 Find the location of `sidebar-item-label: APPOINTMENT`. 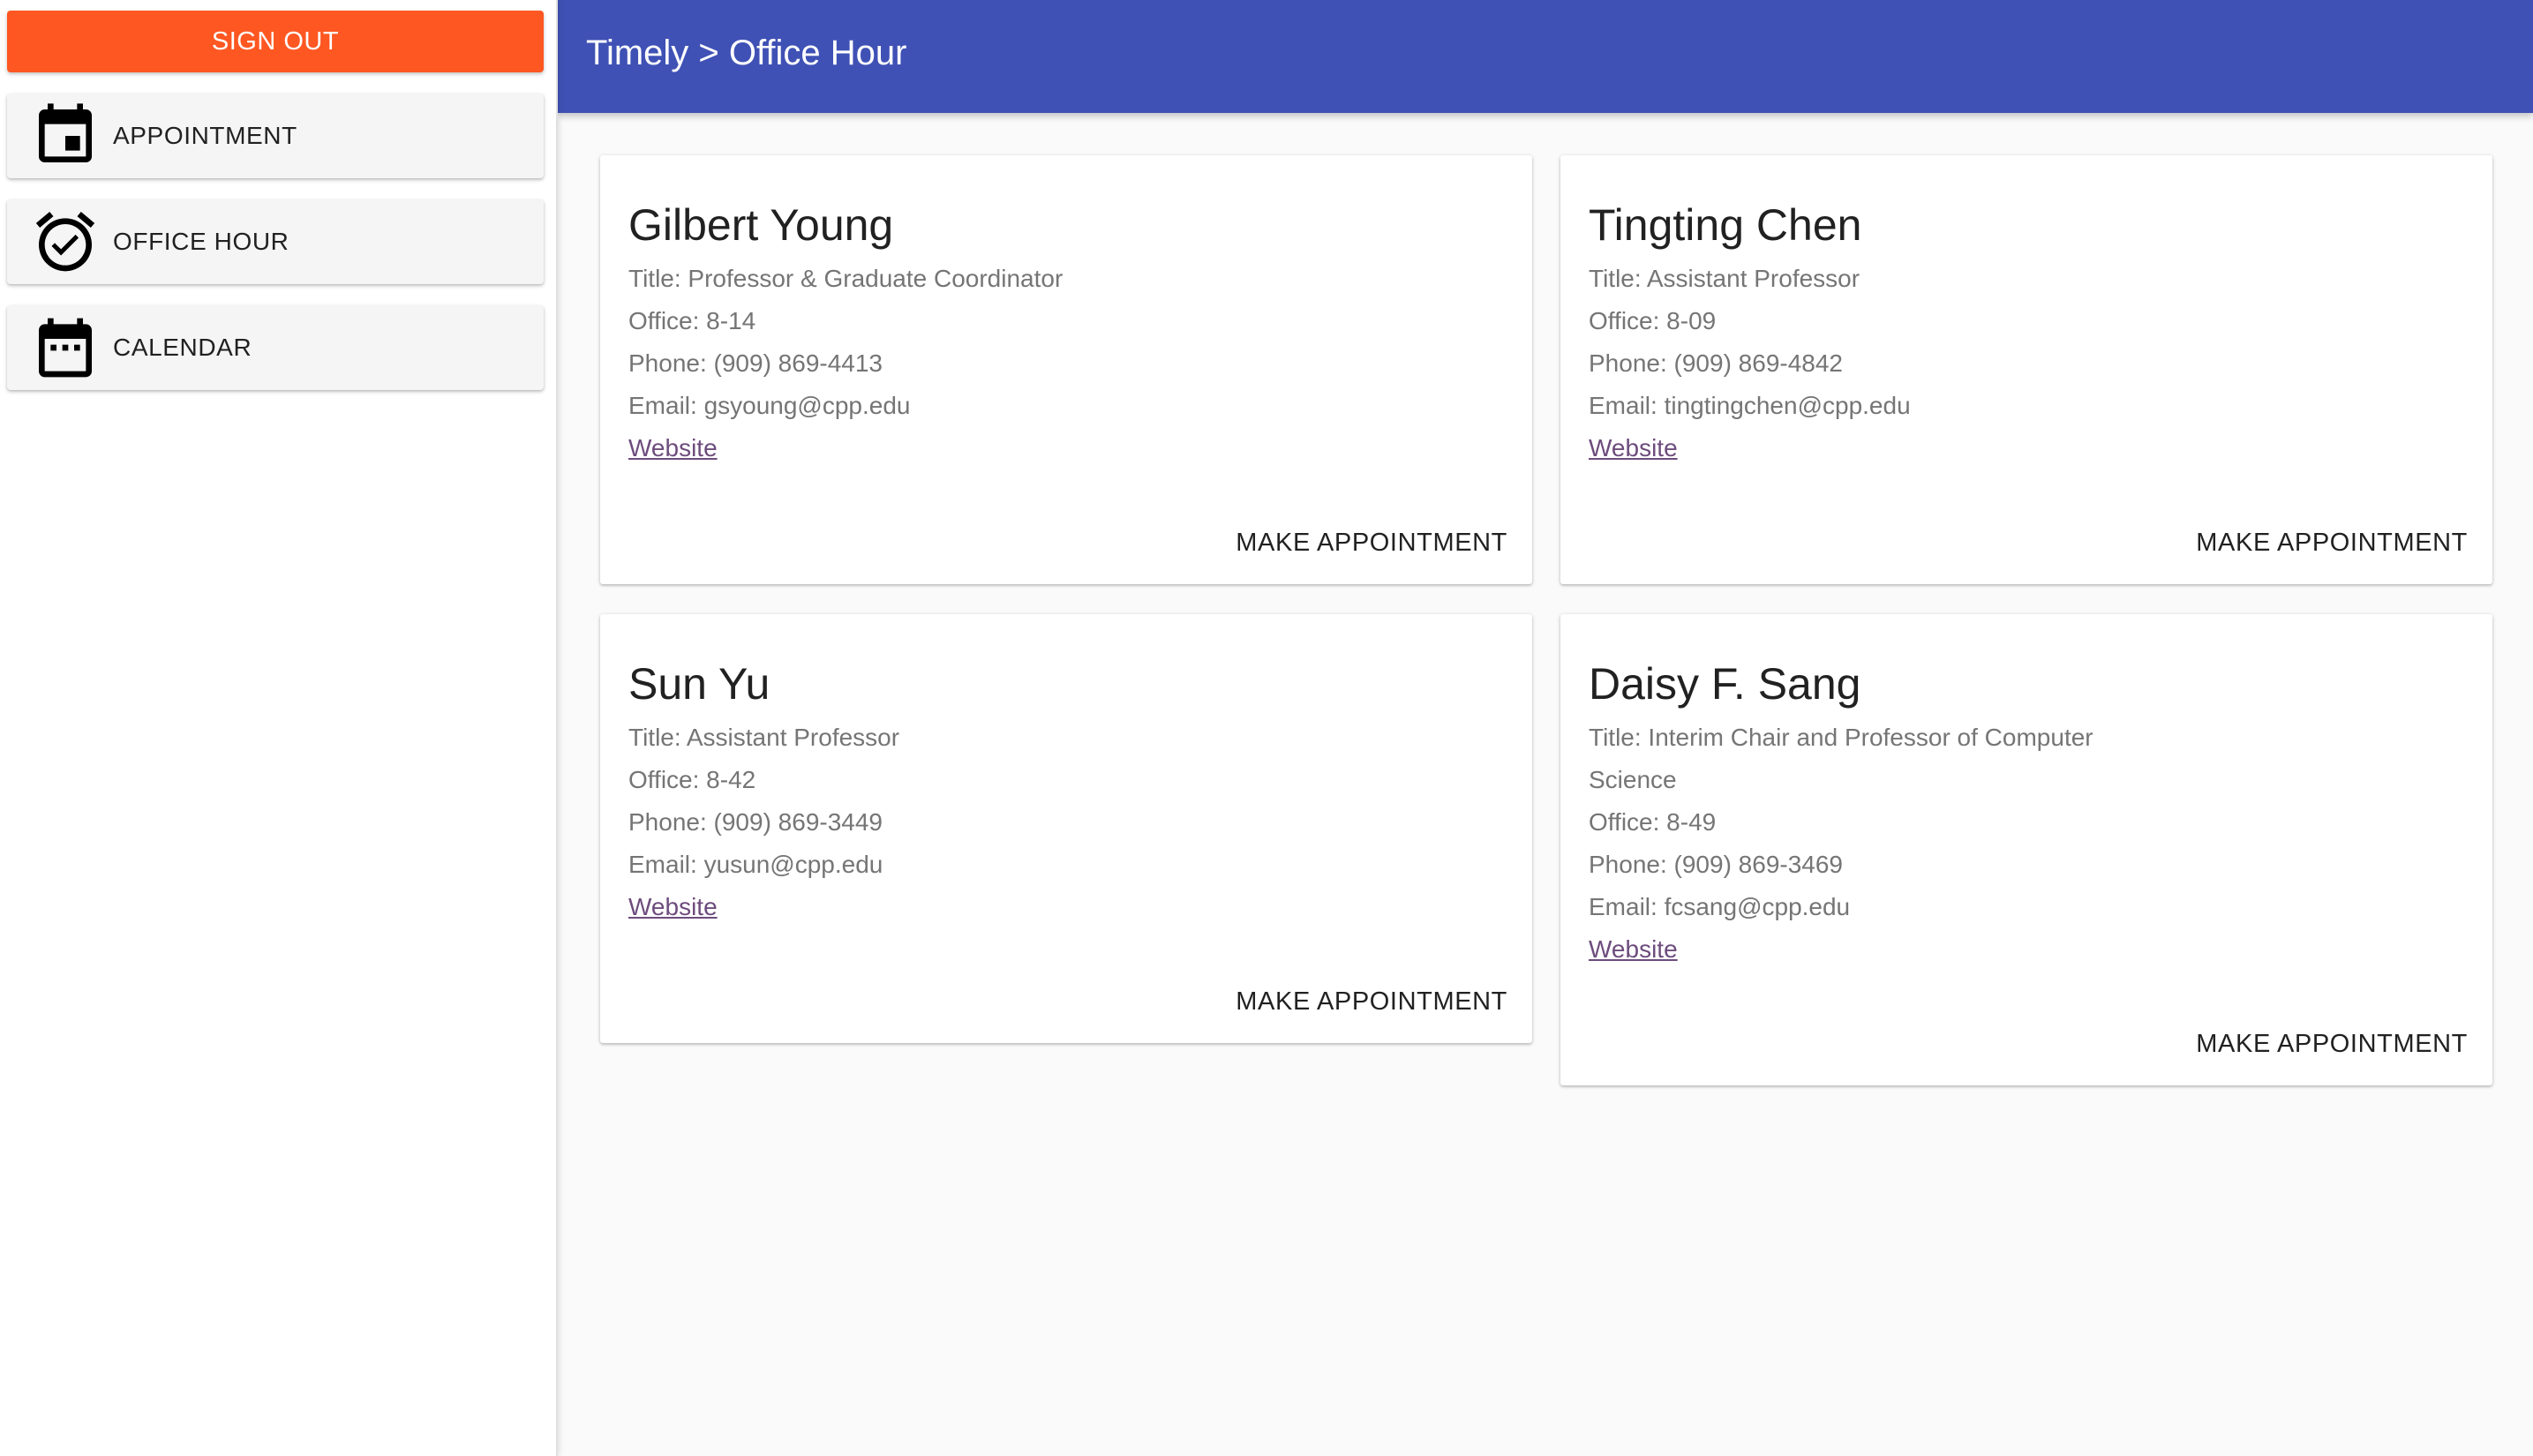

sidebar-item-label: APPOINTMENT is located at coordinates (205, 135).